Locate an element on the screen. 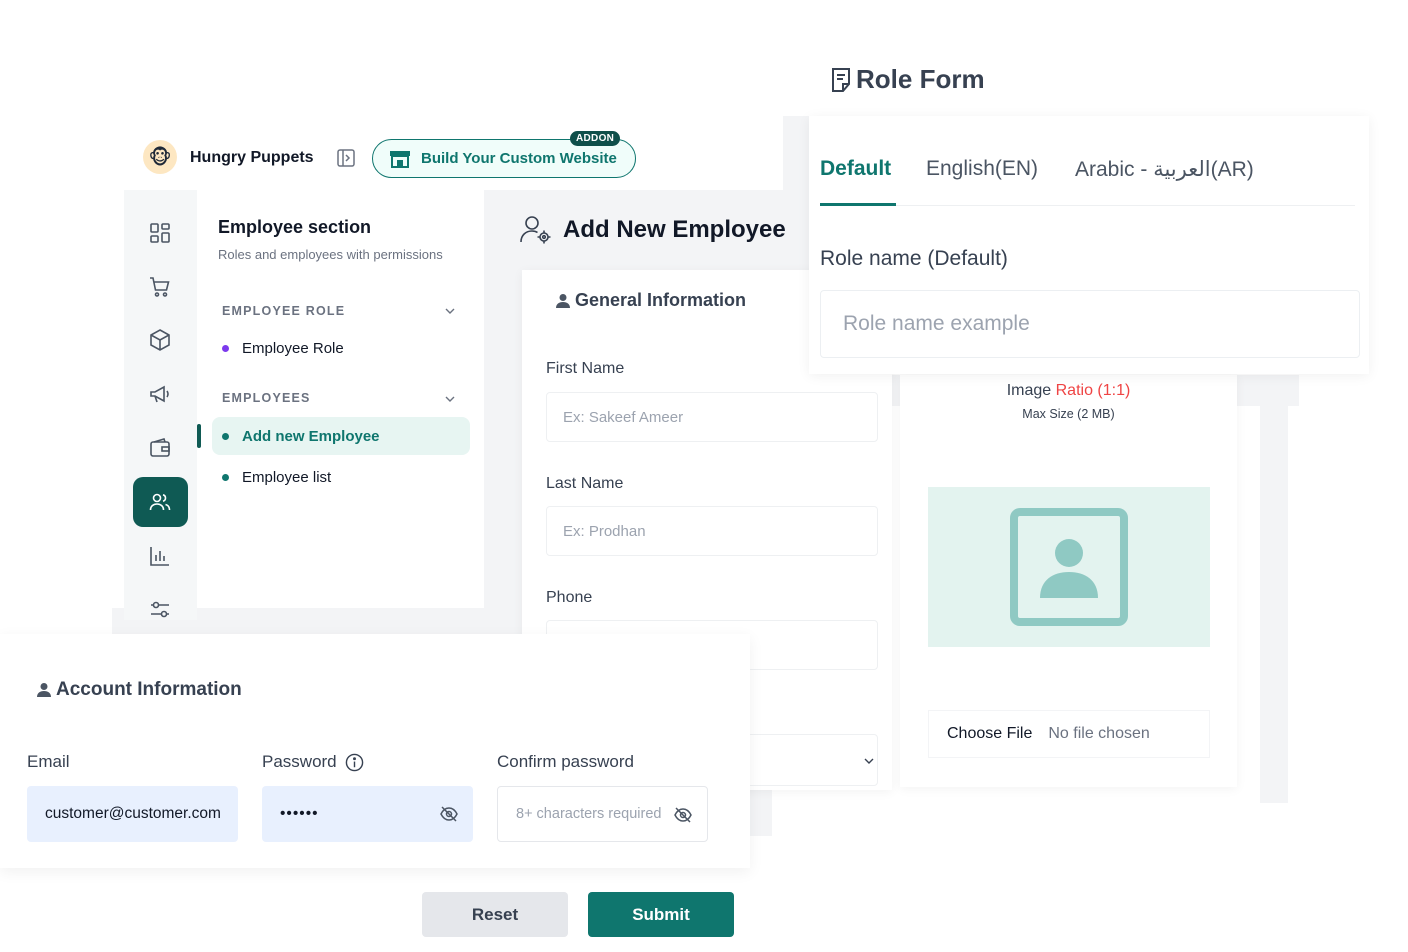 The image size is (1408, 952). email-input: customer@customer.com is located at coordinates (132, 814).